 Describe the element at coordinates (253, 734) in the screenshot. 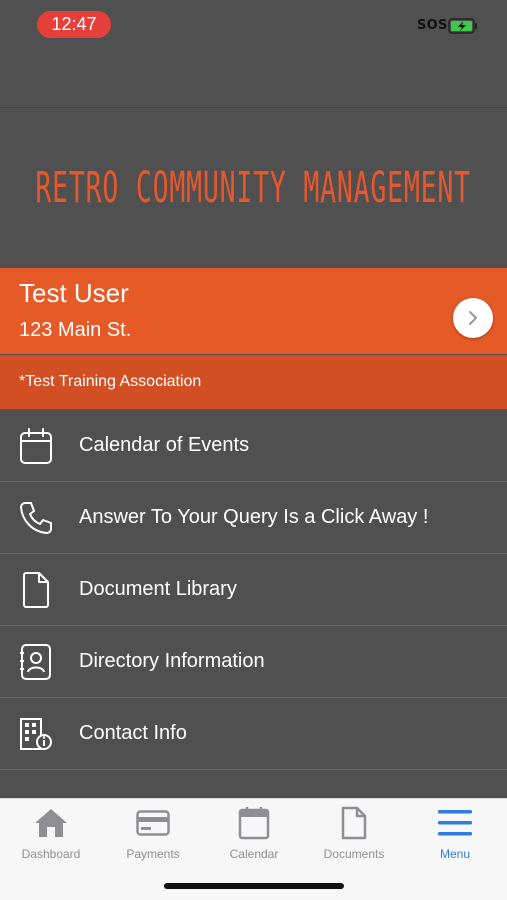

I see `menu-item-contact-info: Contact Info` at that location.